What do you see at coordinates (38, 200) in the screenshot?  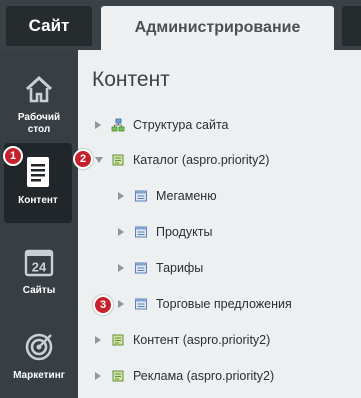 I see `sidebar-item-label: Контент` at bounding box center [38, 200].